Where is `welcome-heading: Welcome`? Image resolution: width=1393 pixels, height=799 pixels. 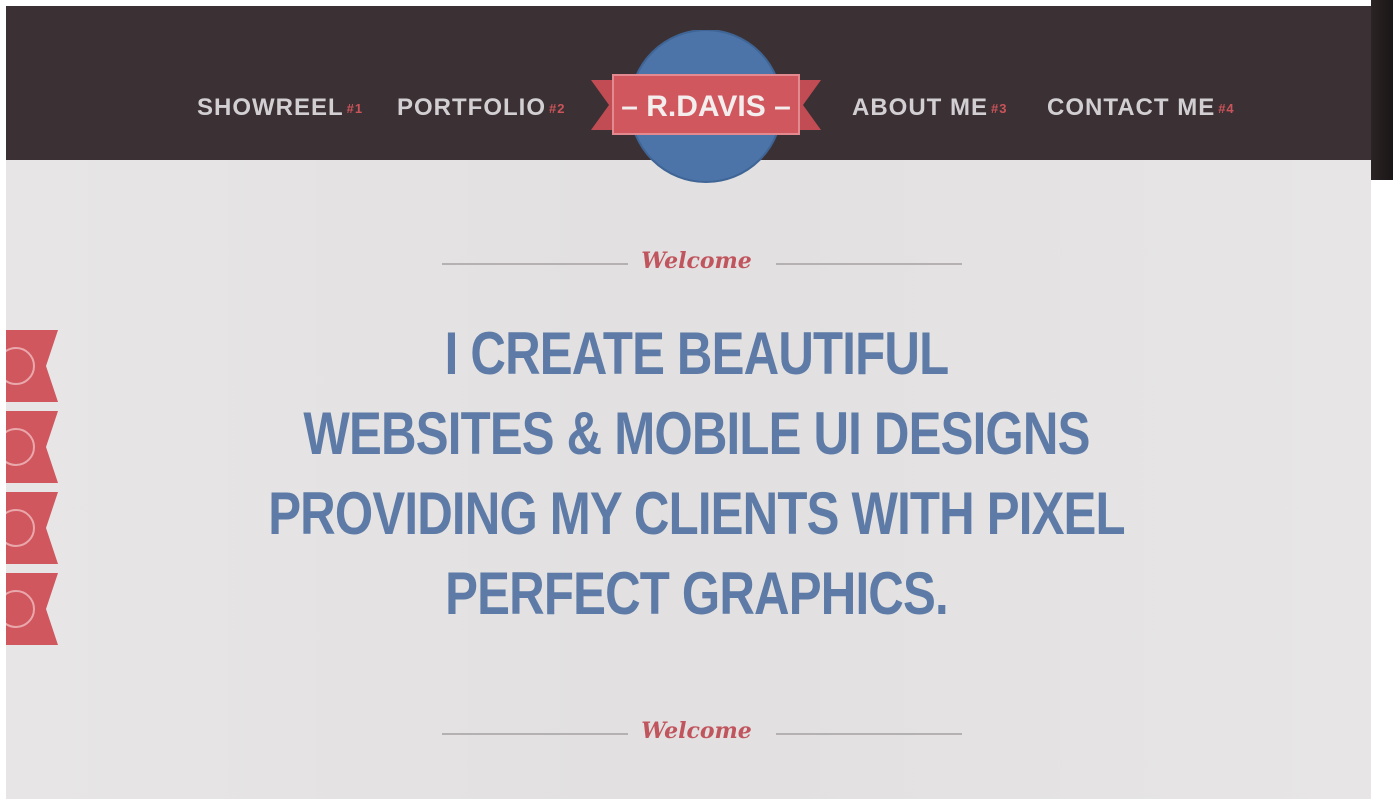 welcome-heading: Welcome is located at coordinates (696, 261).